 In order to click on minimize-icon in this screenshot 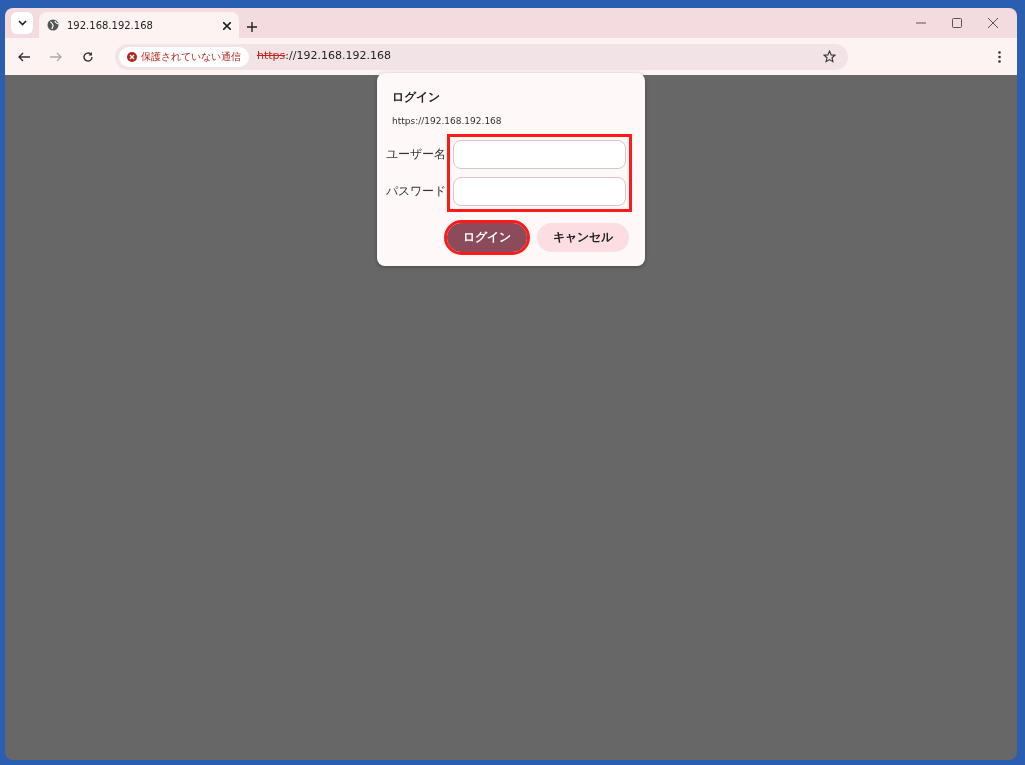, I will do `click(921, 23)`.